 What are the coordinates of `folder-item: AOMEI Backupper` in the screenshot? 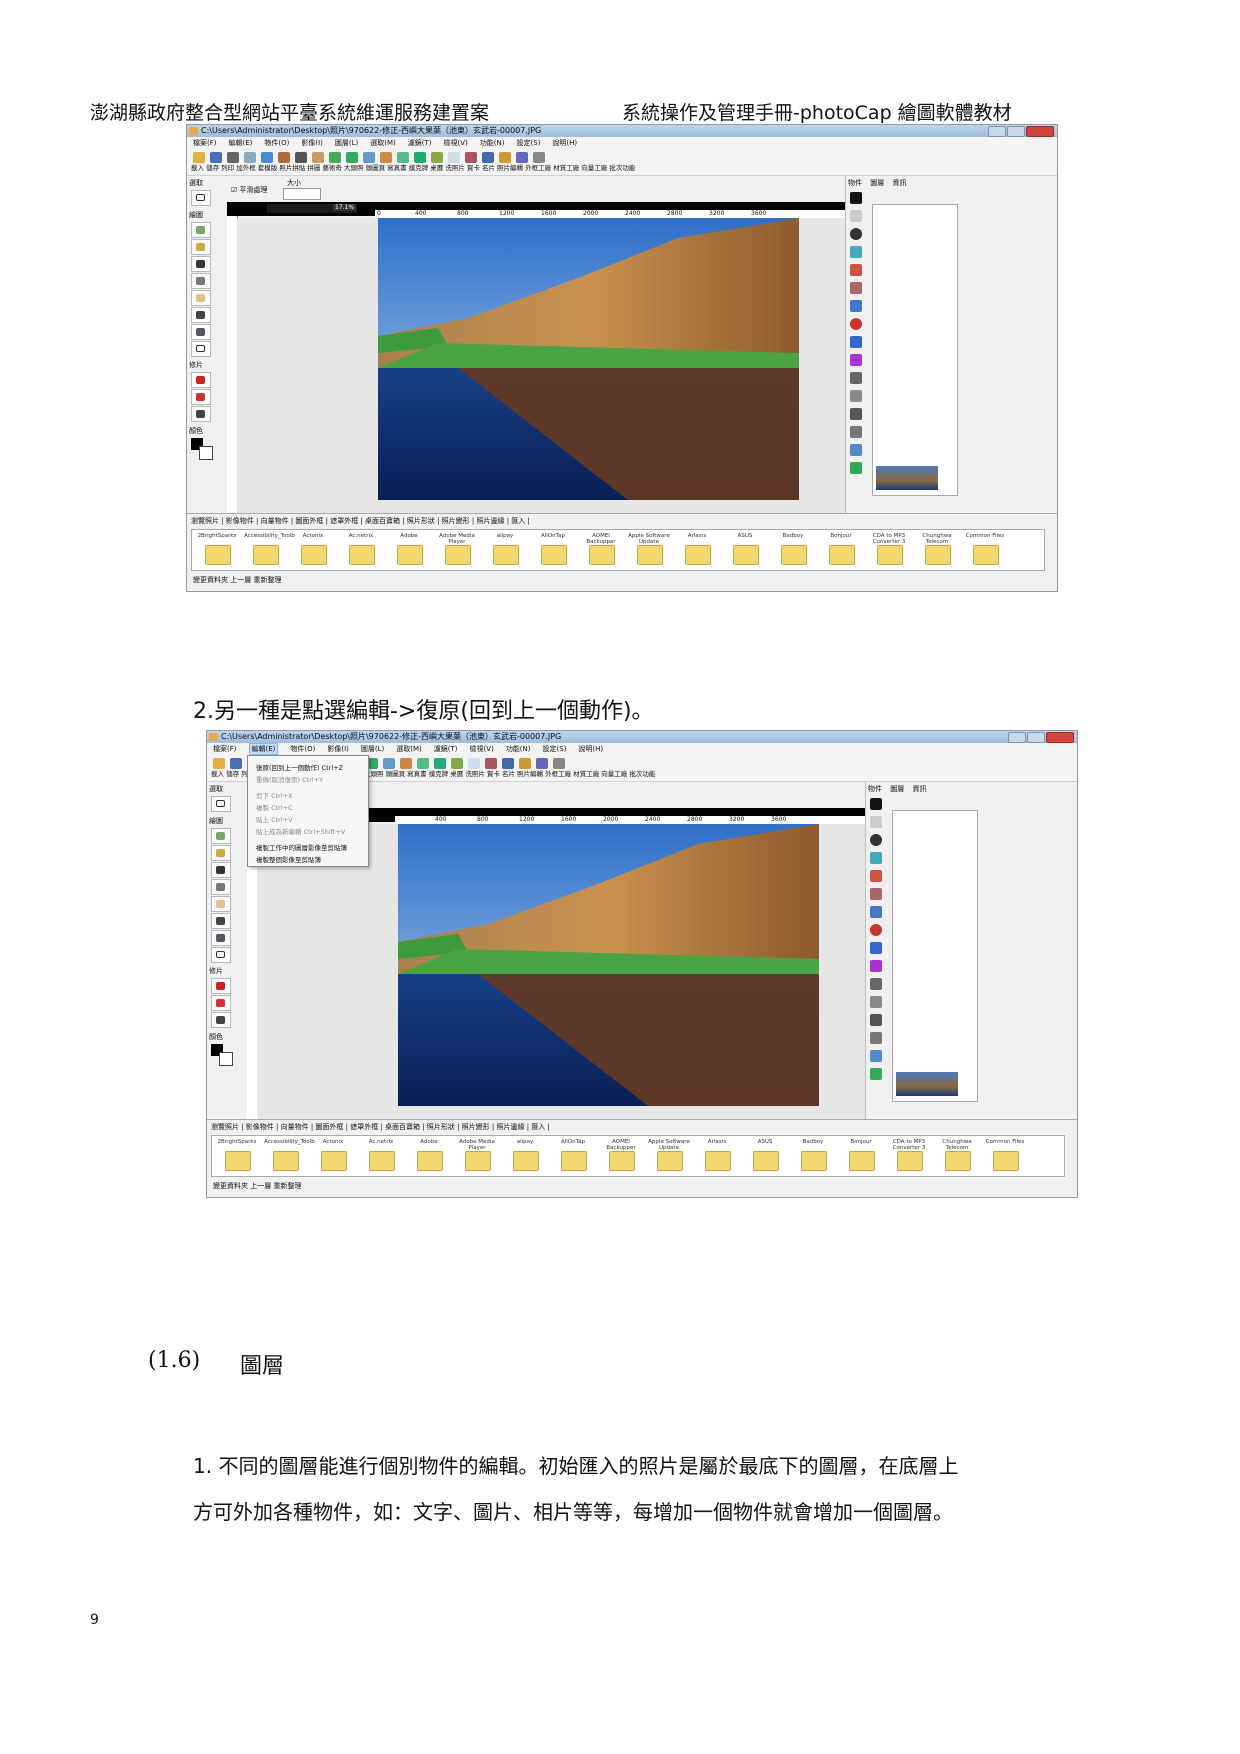 It's located at (621, 1156).